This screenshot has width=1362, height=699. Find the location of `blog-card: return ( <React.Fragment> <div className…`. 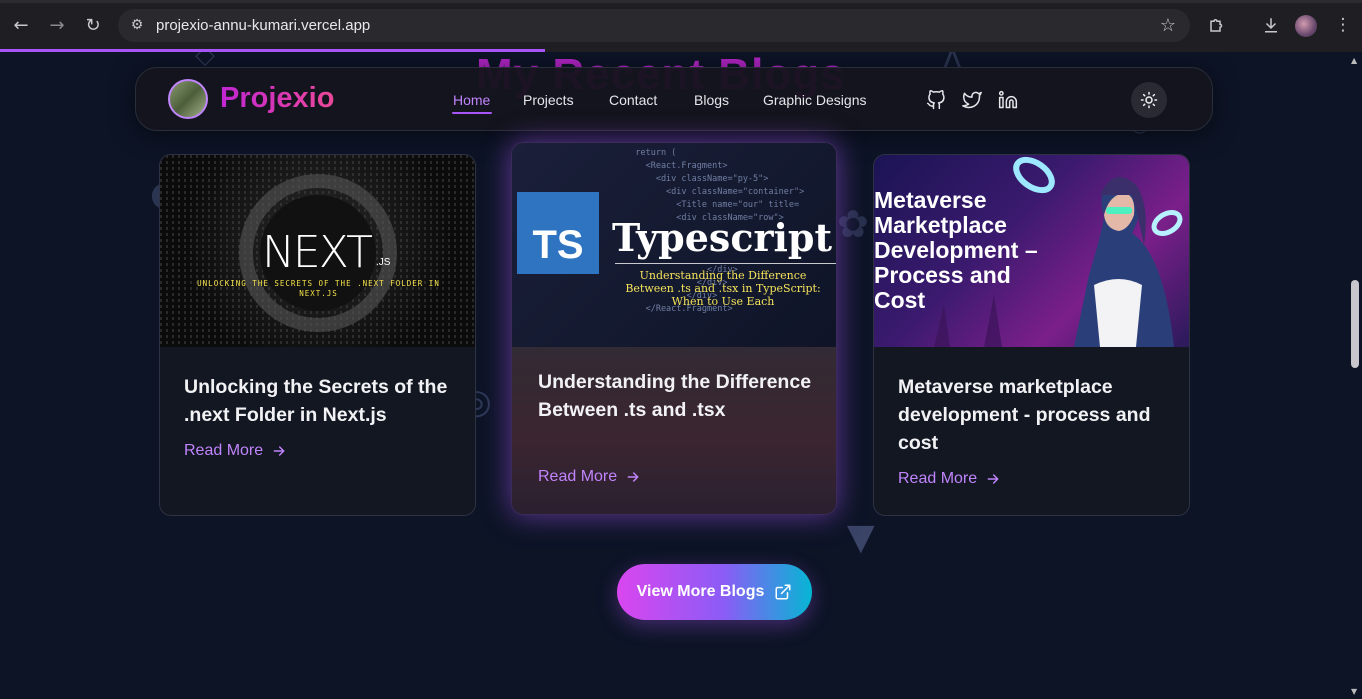

blog-card: return ( <React.Fragment> <div className… is located at coordinates (674, 328).